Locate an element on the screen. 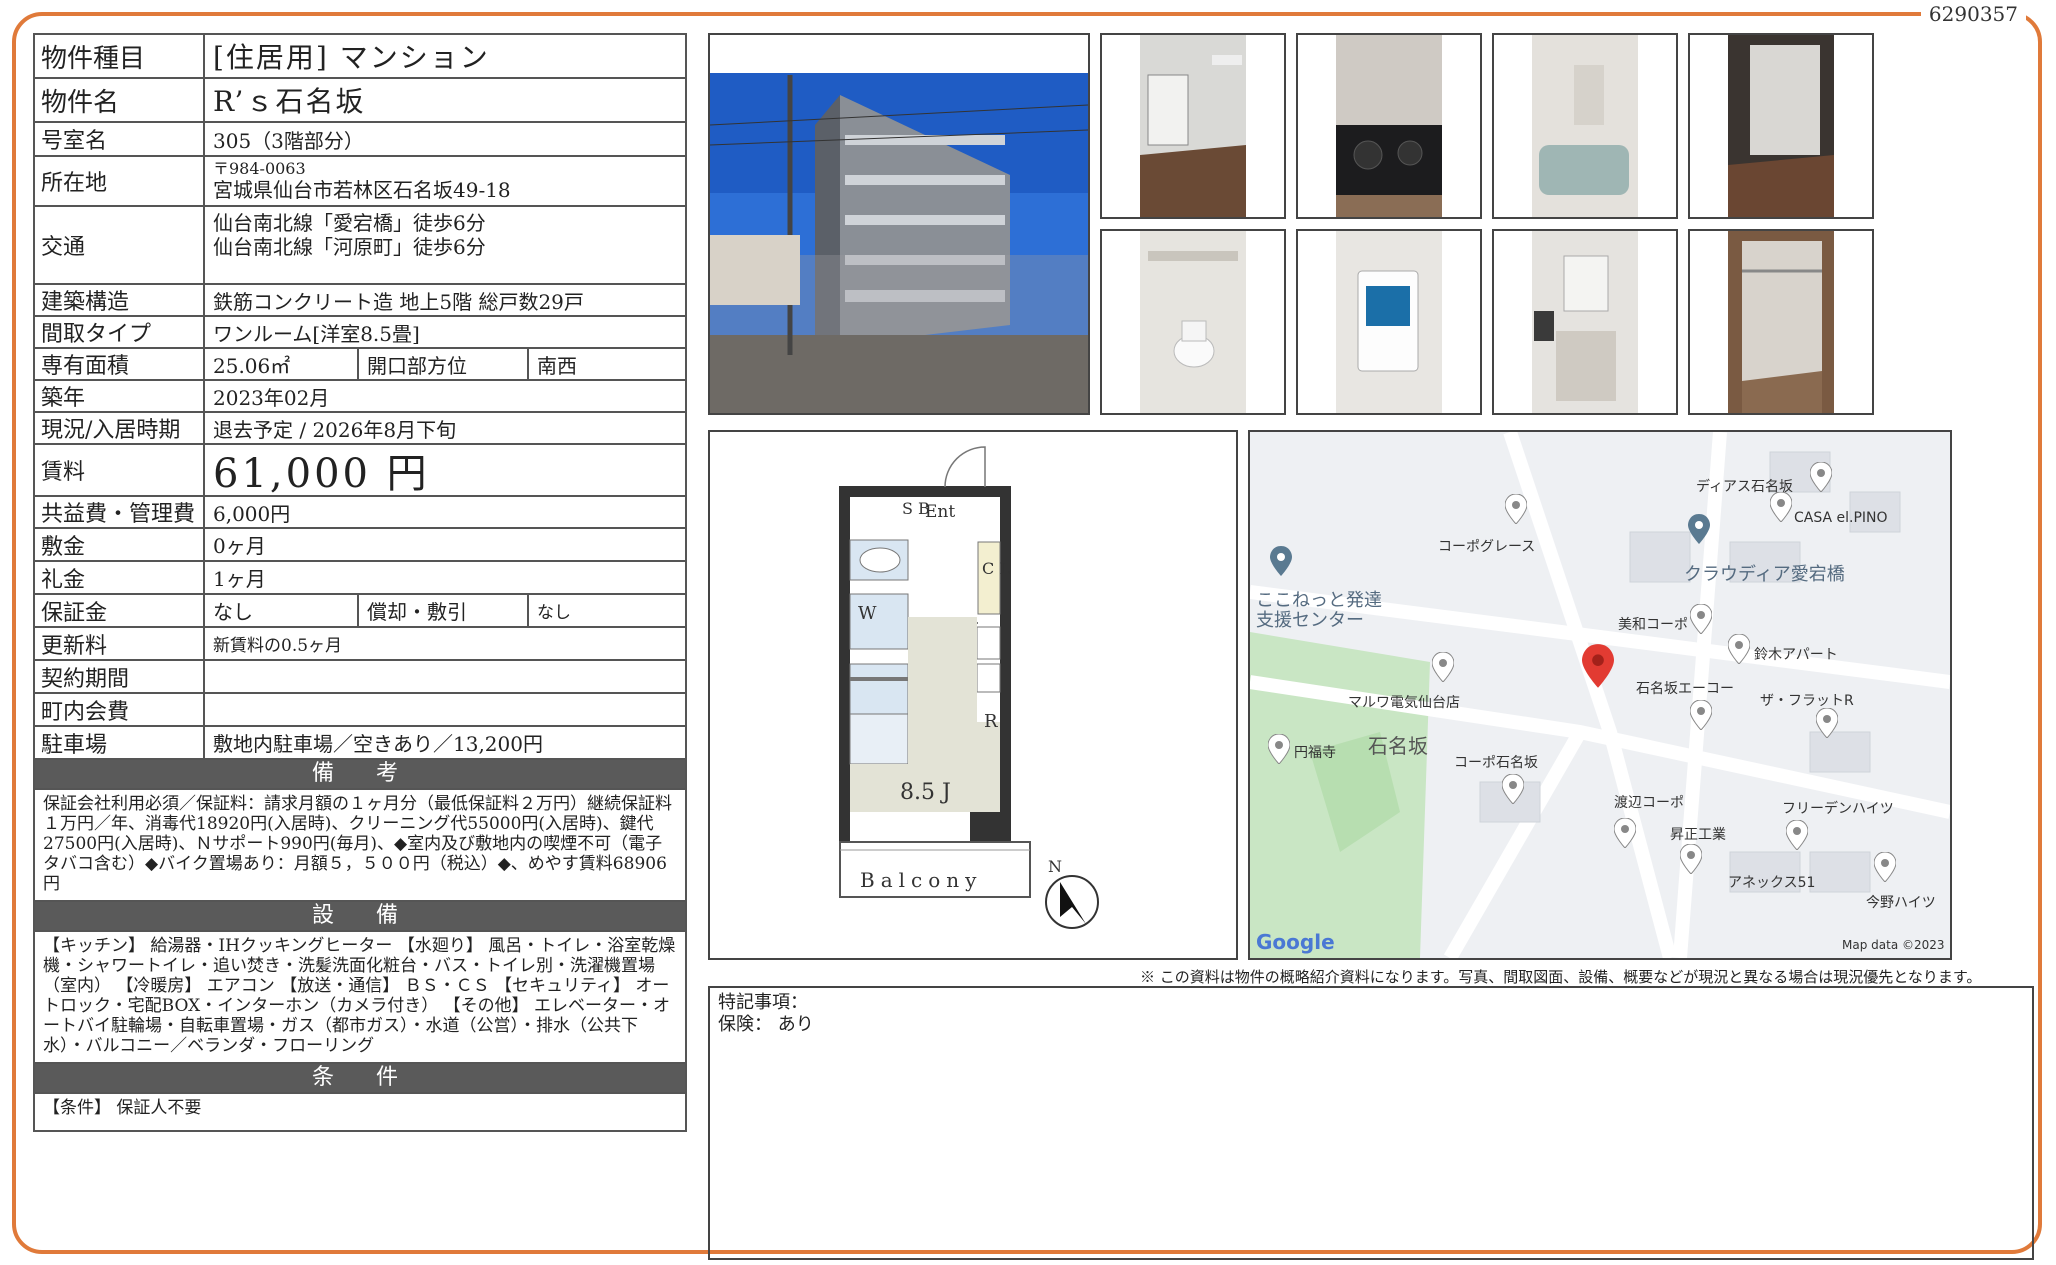 The height and width of the screenshot is (1265, 2056). guarantee-value: なし is located at coordinates (233, 612).